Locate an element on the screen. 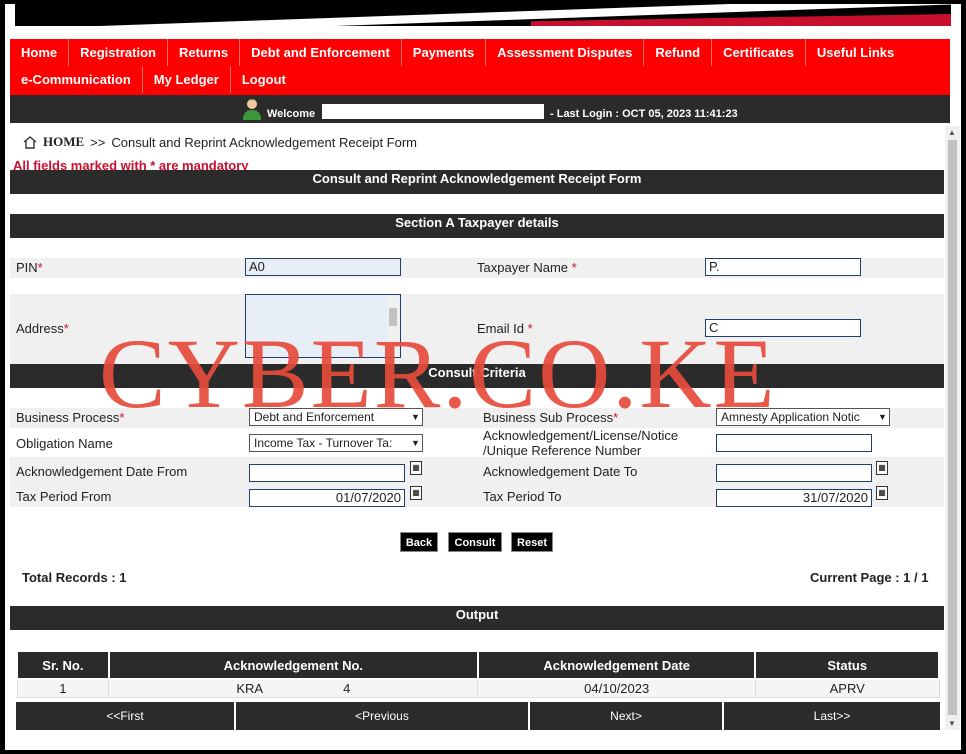 The width and height of the screenshot is (966, 754). nav-e-communication: e-Communication is located at coordinates (76, 79).